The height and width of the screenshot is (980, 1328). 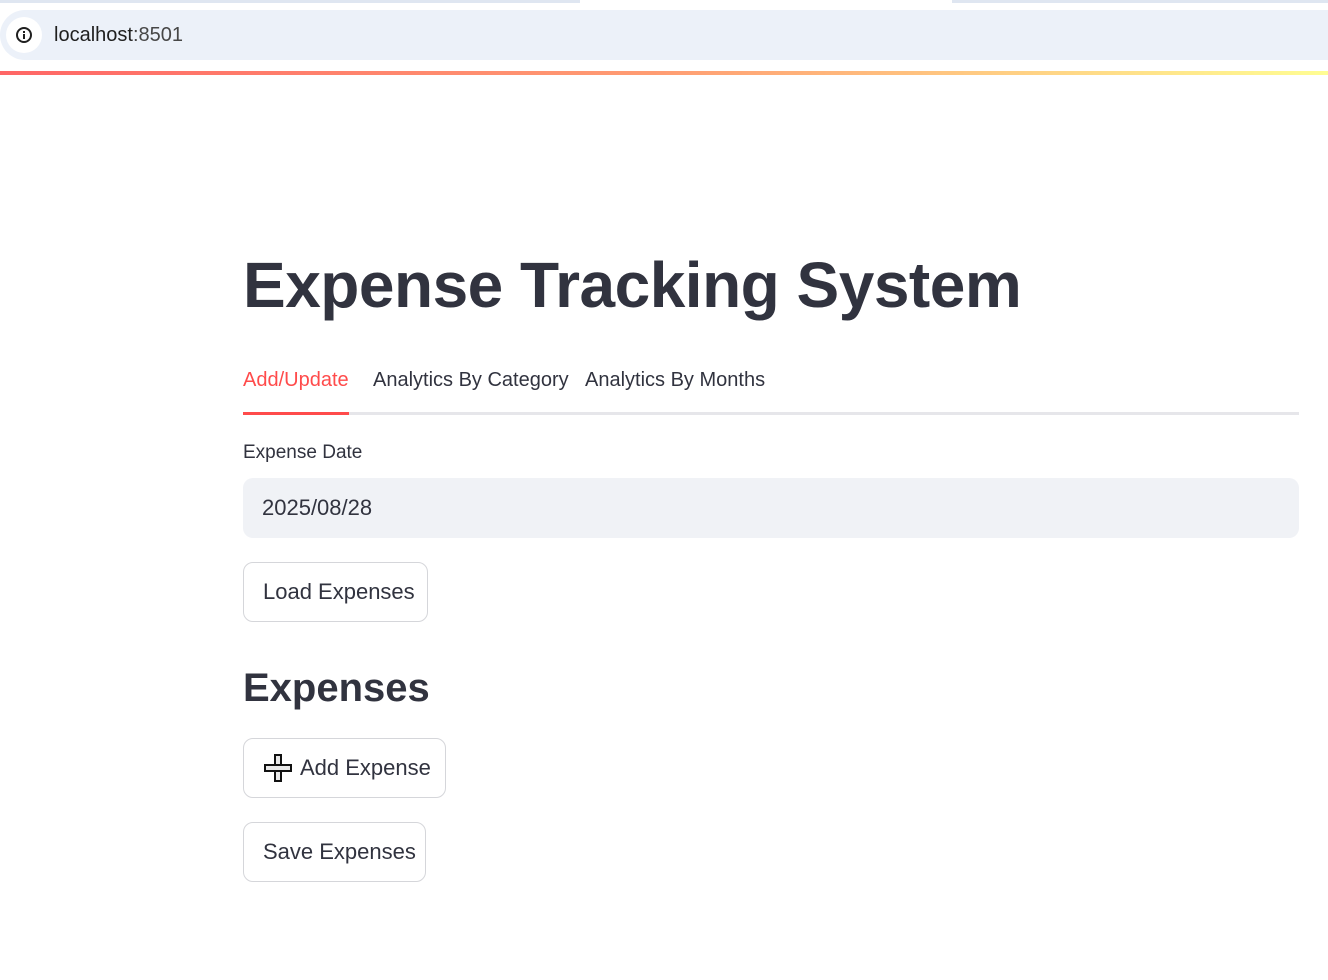 What do you see at coordinates (336, 688) in the screenshot?
I see `expenses-heading: Expenses` at bounding box center [336, 688].